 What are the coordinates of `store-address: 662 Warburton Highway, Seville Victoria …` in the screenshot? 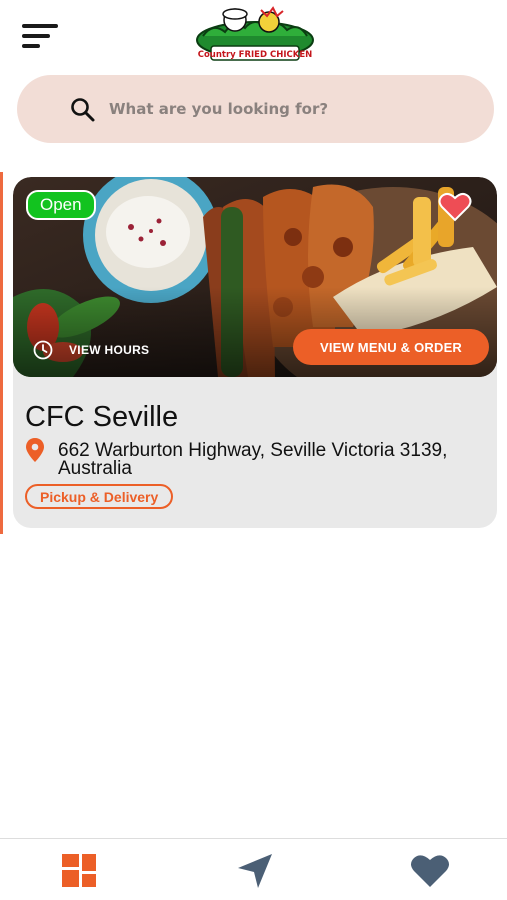 It's located at (253, 459).